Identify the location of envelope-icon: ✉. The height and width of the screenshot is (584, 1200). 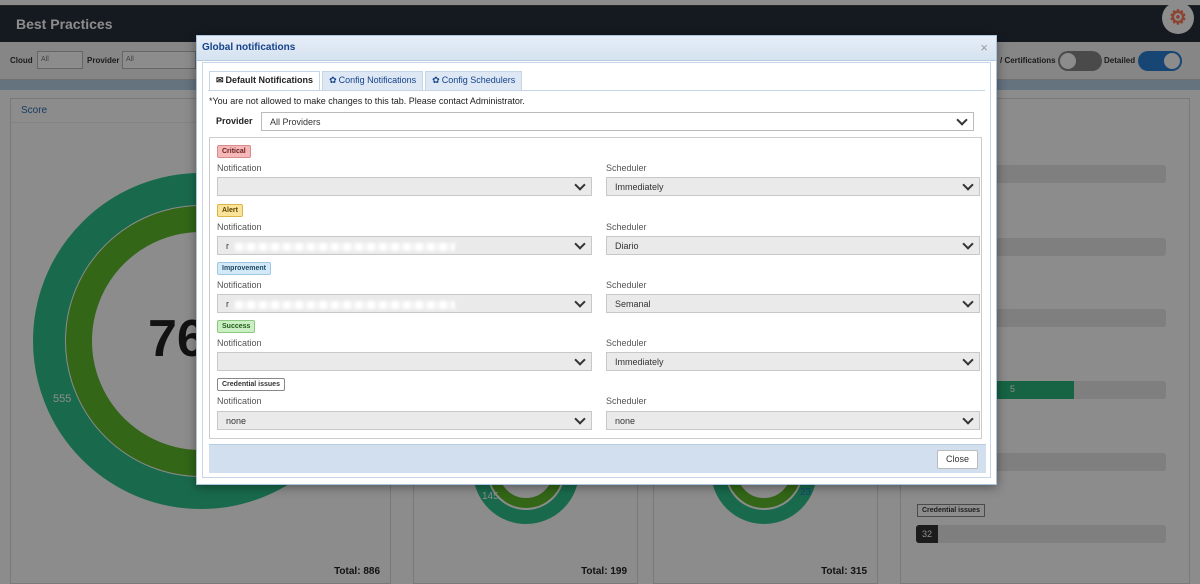
(220, 80).